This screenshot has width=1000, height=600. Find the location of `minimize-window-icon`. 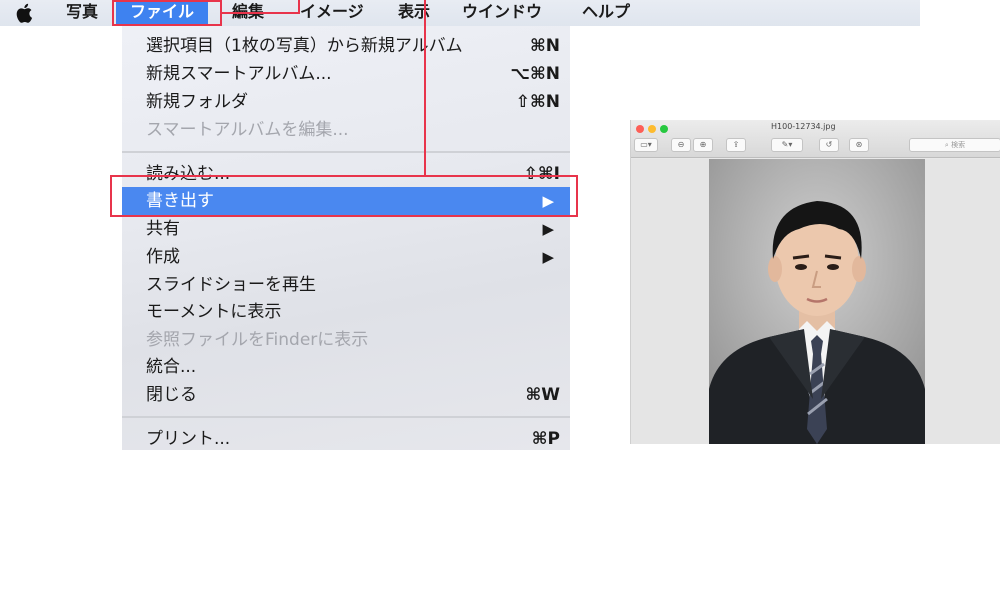

minimize-window-icon is located at coordinates (652, 129).